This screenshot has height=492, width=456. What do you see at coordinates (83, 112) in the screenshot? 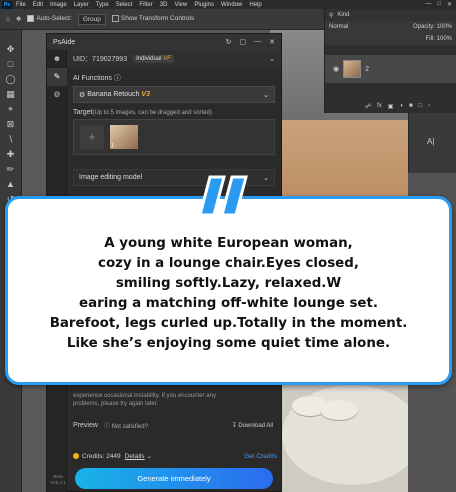
I see `target-label: Target` at bounding box center [83, 112].